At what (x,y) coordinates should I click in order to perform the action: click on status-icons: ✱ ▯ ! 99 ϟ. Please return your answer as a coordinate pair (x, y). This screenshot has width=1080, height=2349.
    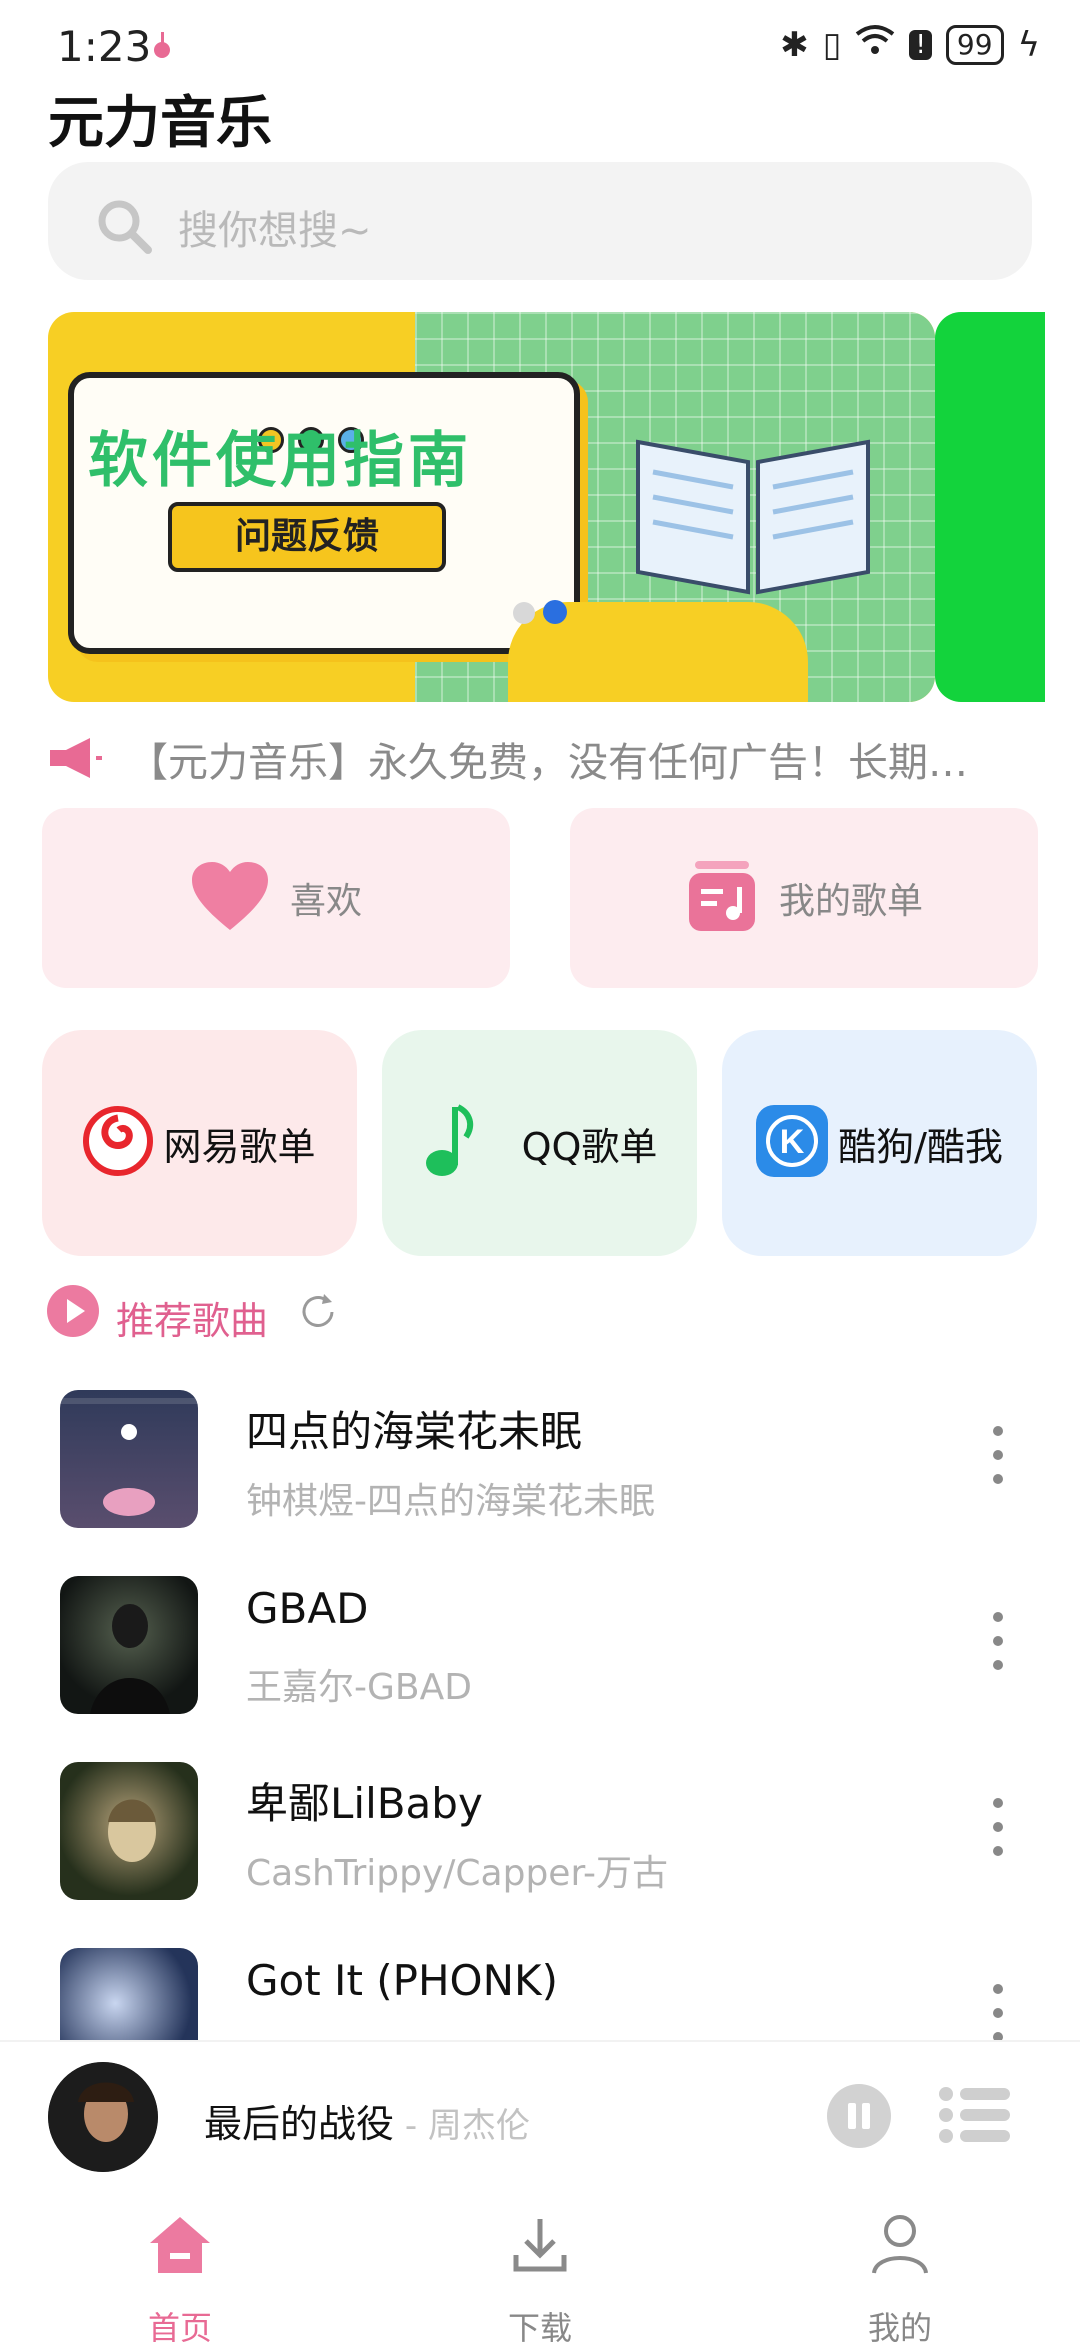
    Looking at the image, I should click on (910, 44).